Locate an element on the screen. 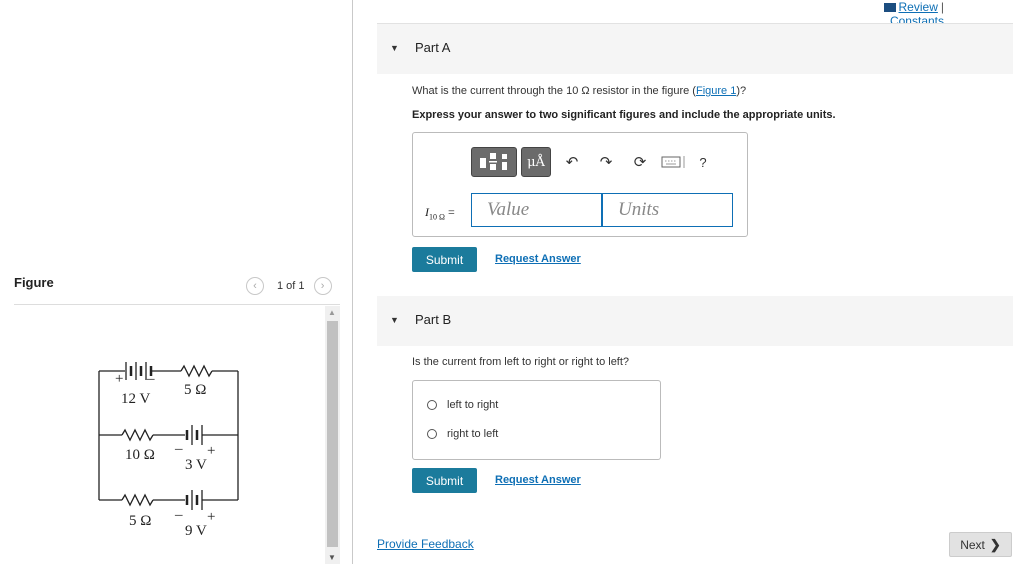 This screenshot has width=1033, height=564. figure-scrollbar: ▲ ▼ is located at coordinates (332, 435).